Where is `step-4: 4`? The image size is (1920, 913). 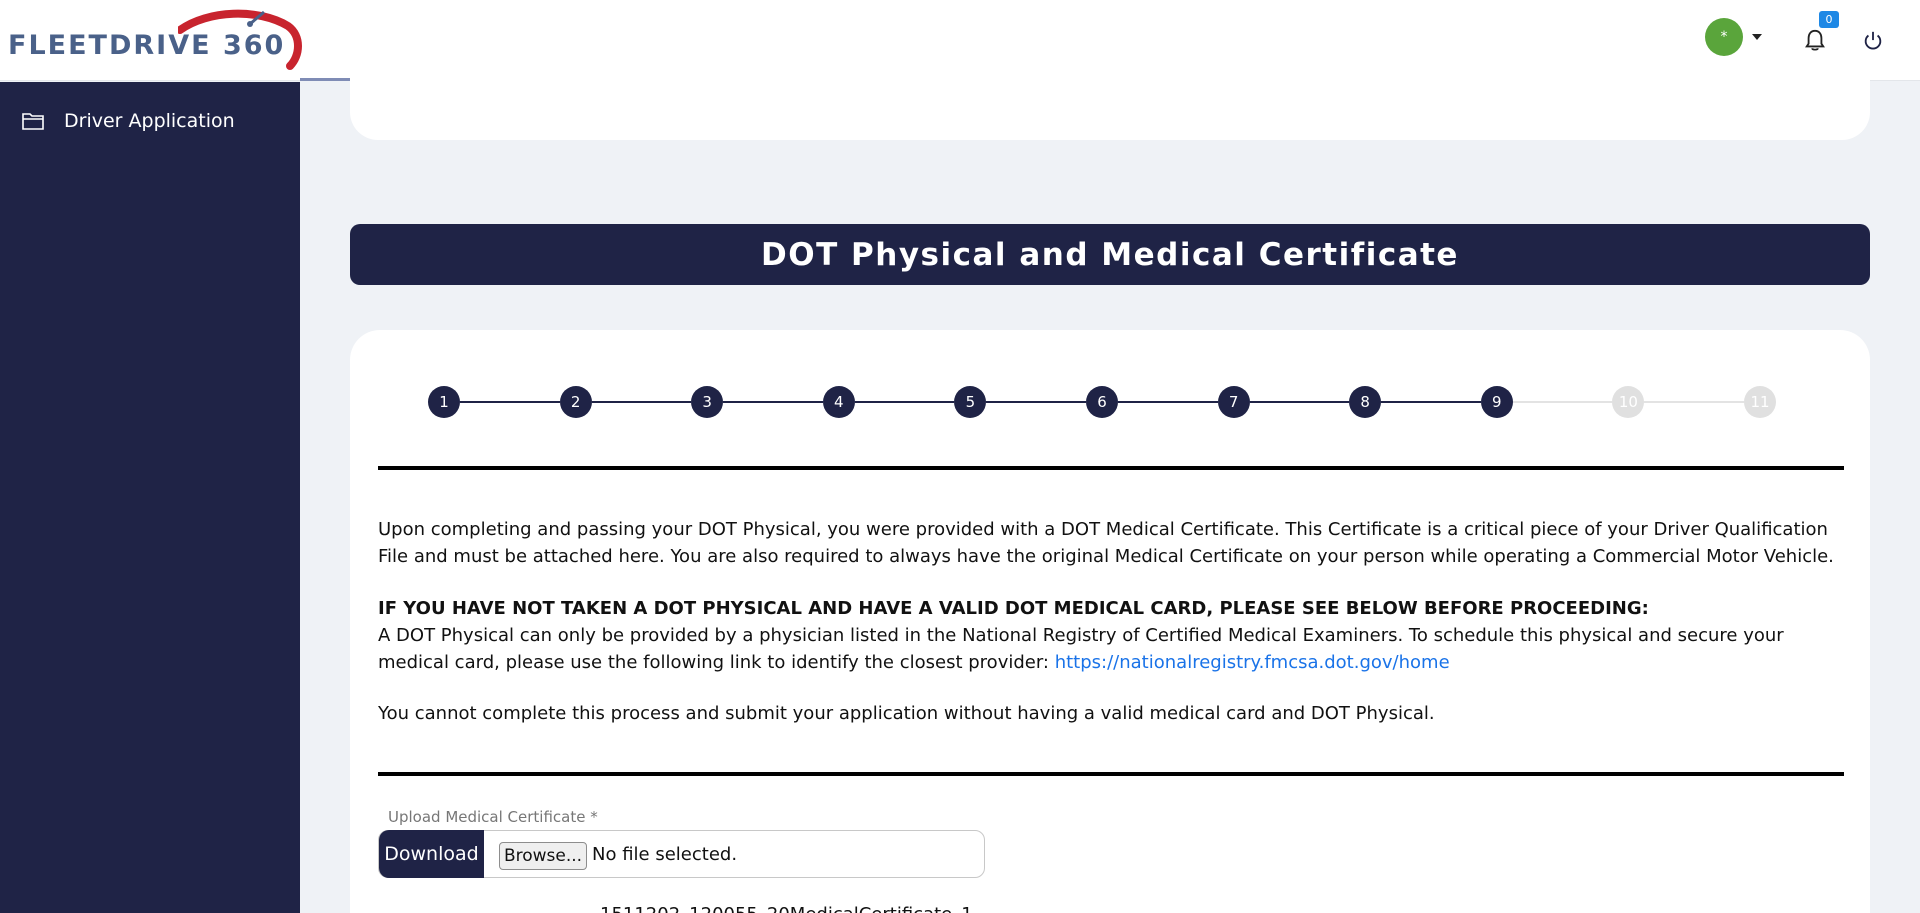 step-4: 4 is located at coordinates (838, 402).